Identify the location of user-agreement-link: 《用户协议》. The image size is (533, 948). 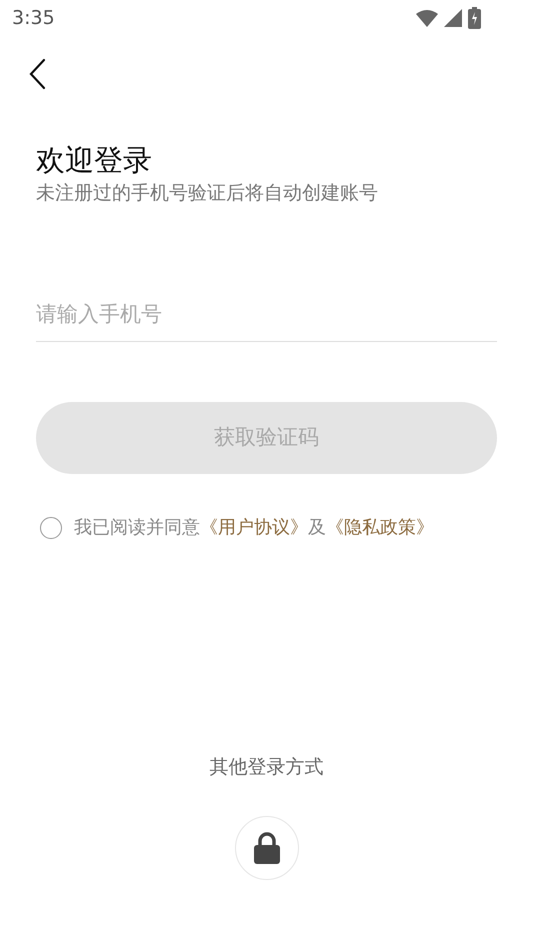
(254, 527).